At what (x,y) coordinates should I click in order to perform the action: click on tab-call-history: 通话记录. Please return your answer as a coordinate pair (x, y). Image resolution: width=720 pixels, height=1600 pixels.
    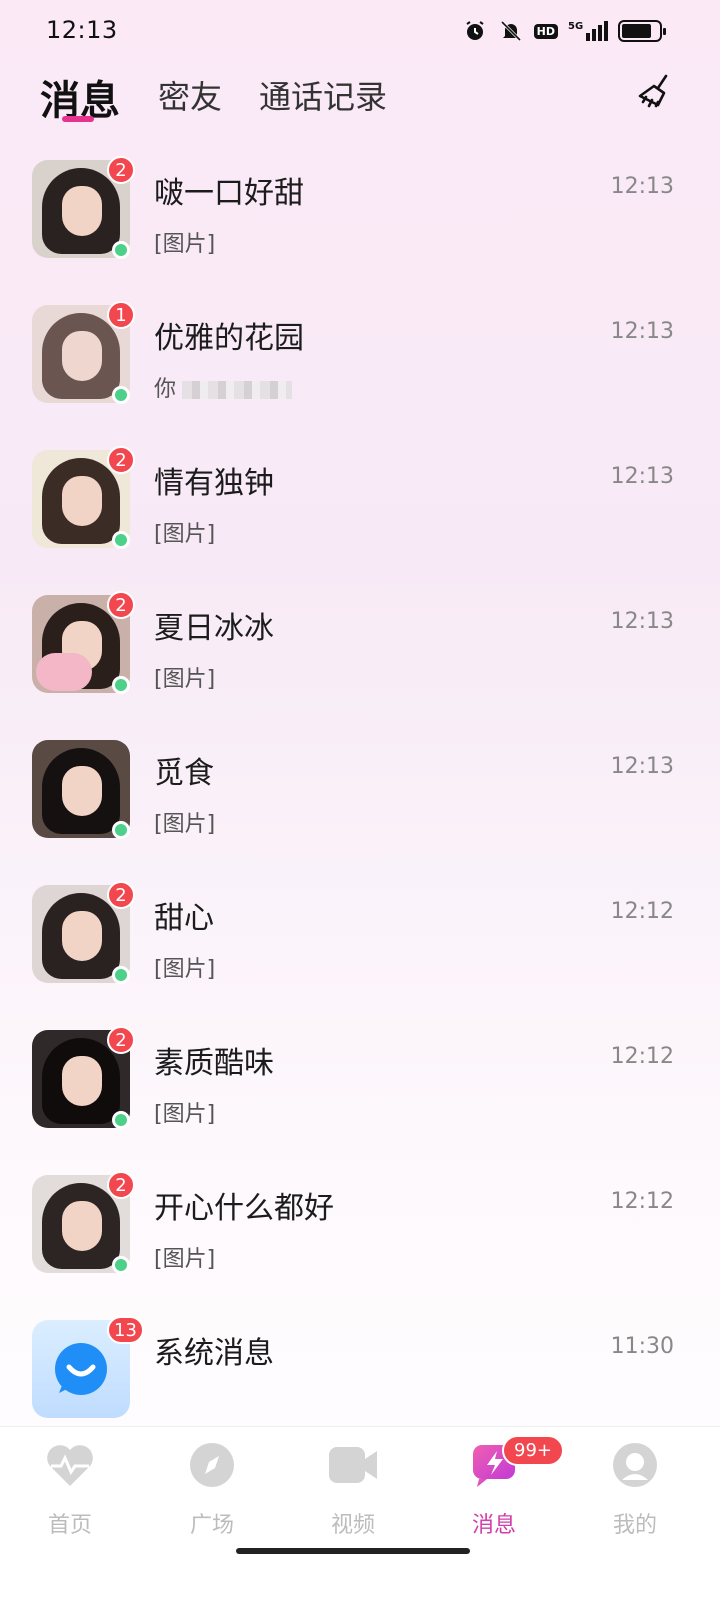
    Looking at the image, I should click on (323, 95).